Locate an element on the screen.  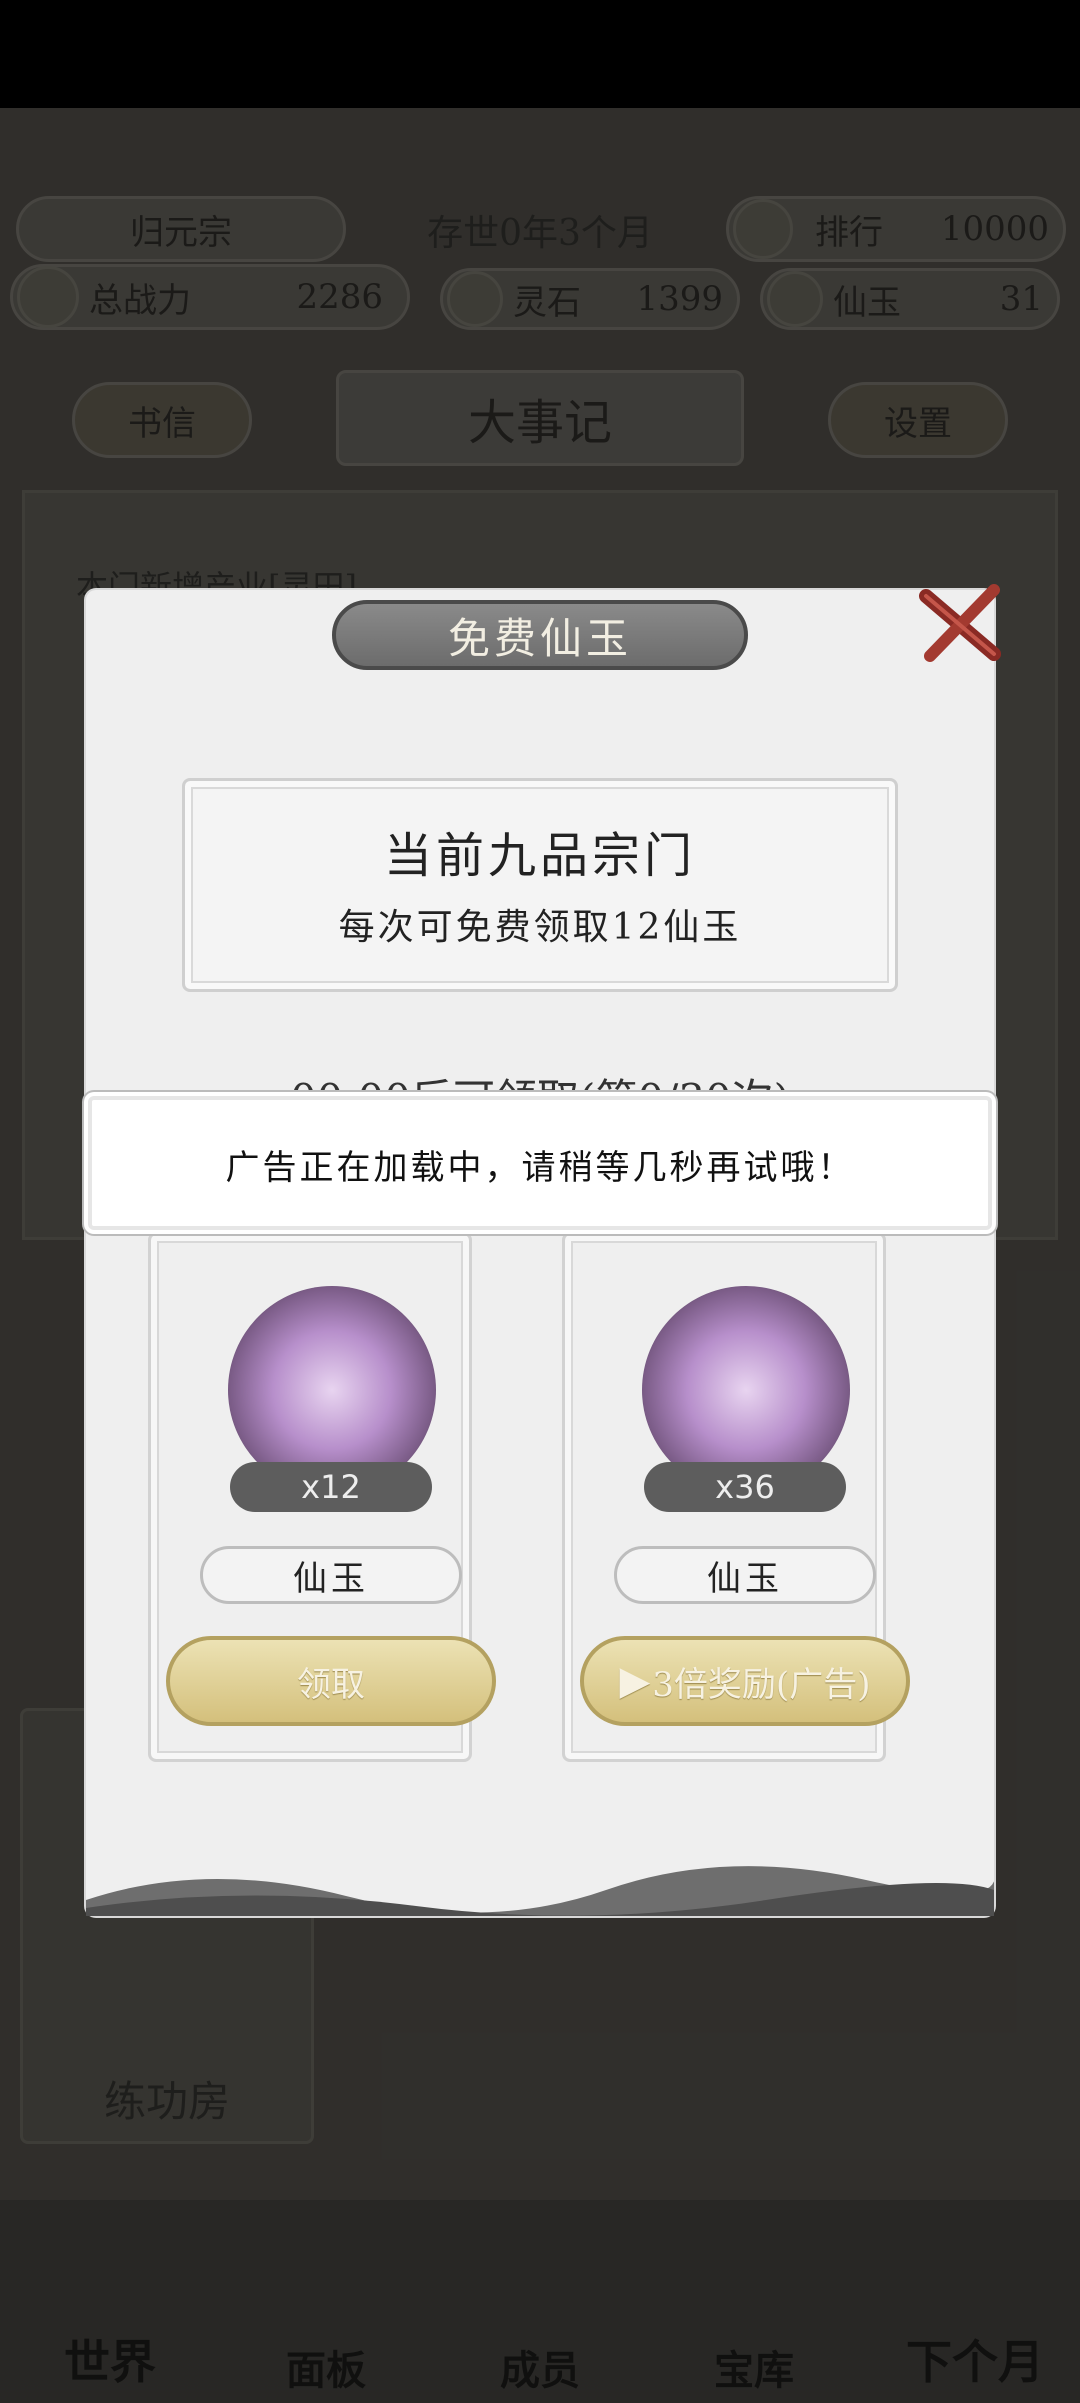
ad-triple-reward-button: ▶ 3倍奖励(广告) is located at coordinates (745, 1681).